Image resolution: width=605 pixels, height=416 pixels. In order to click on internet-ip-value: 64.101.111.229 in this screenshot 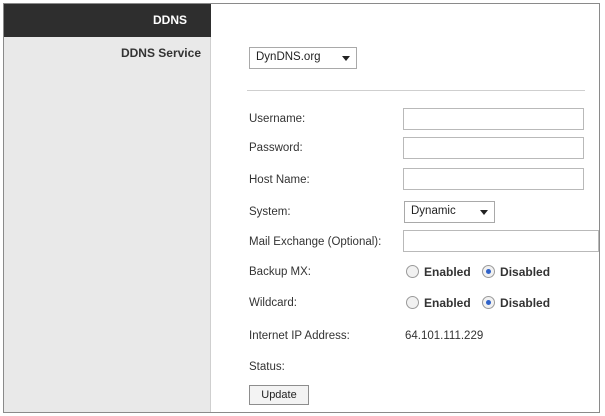, I will do `click(444, 336)`.